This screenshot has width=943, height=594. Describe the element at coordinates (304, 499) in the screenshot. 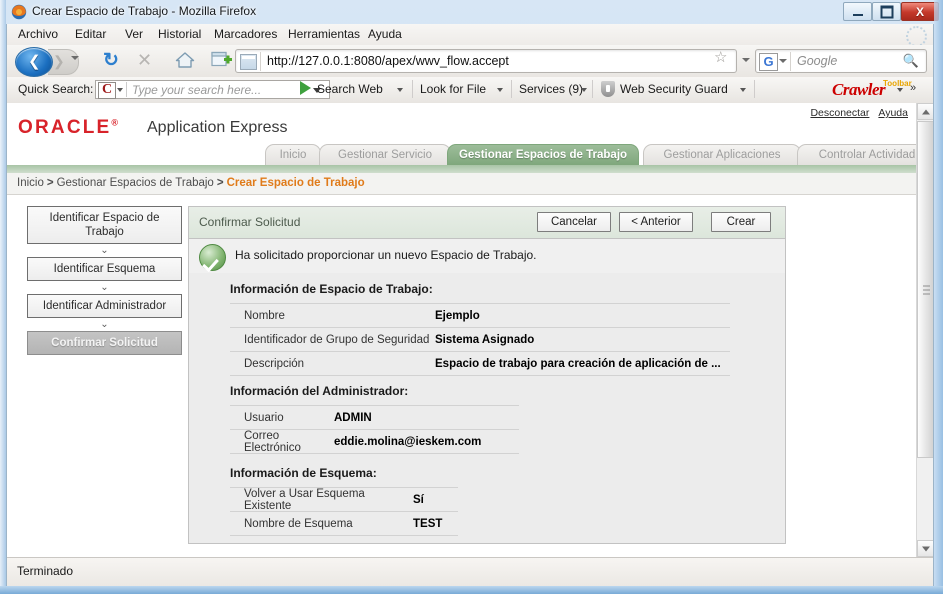

I see `row-label: Volver a Usar Esquema Existente` at that location.